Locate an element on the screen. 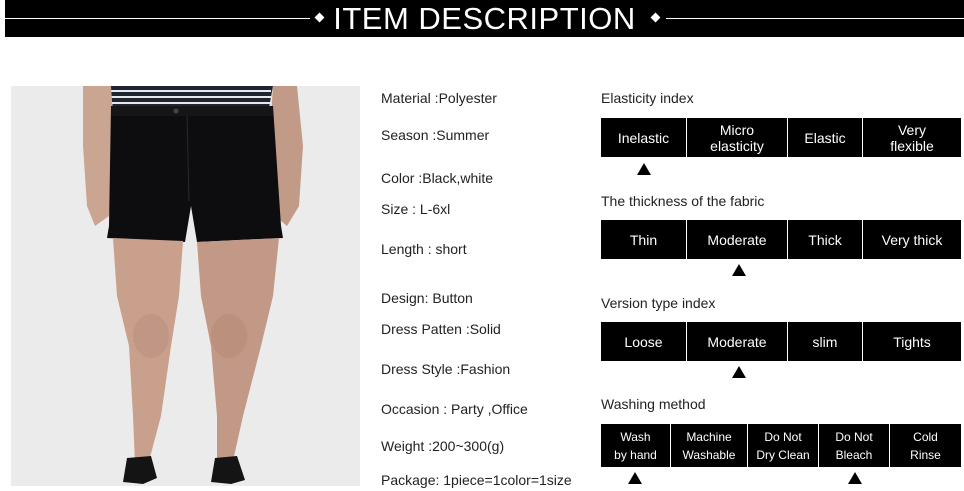 The width and height of the screenshot is (964, 491). wash-option-by-hand: Wash by hand is located at coordinates (636, 445).